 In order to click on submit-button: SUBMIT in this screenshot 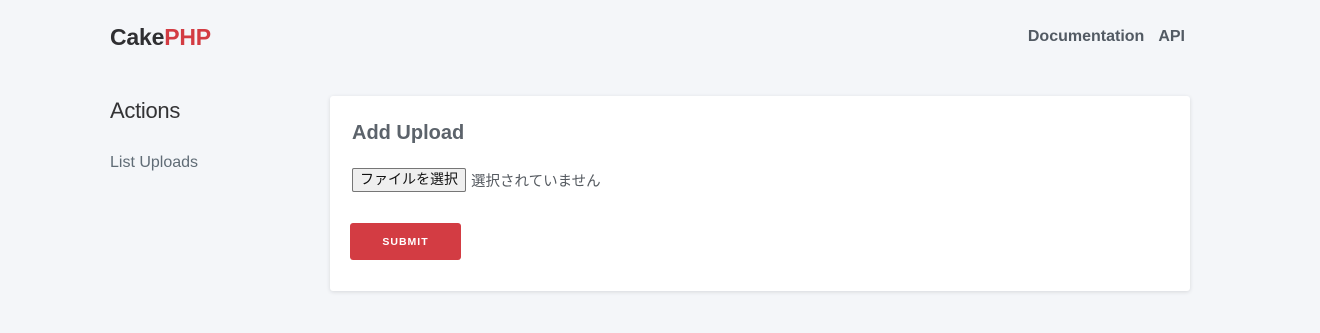, I will do `click(405, 241)`.